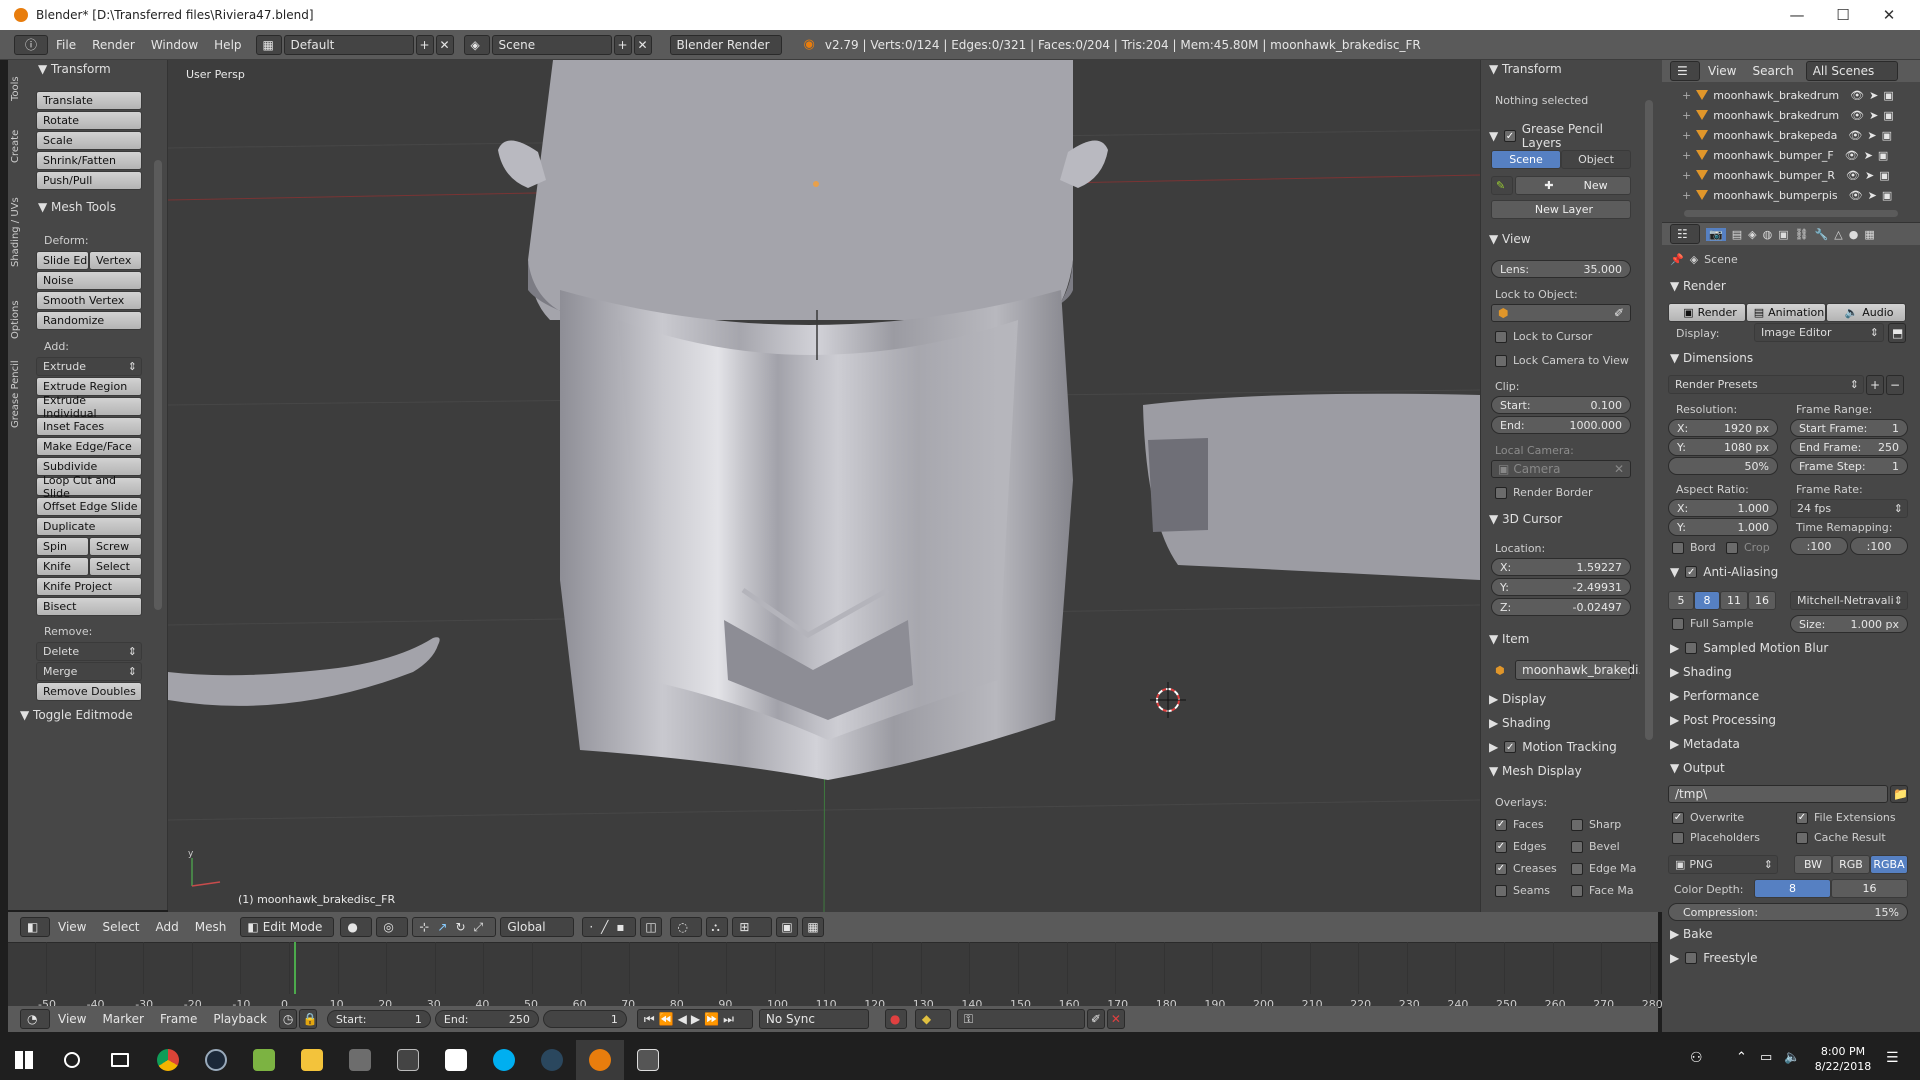  I want to click on photos-icon, so click(648, 1060).